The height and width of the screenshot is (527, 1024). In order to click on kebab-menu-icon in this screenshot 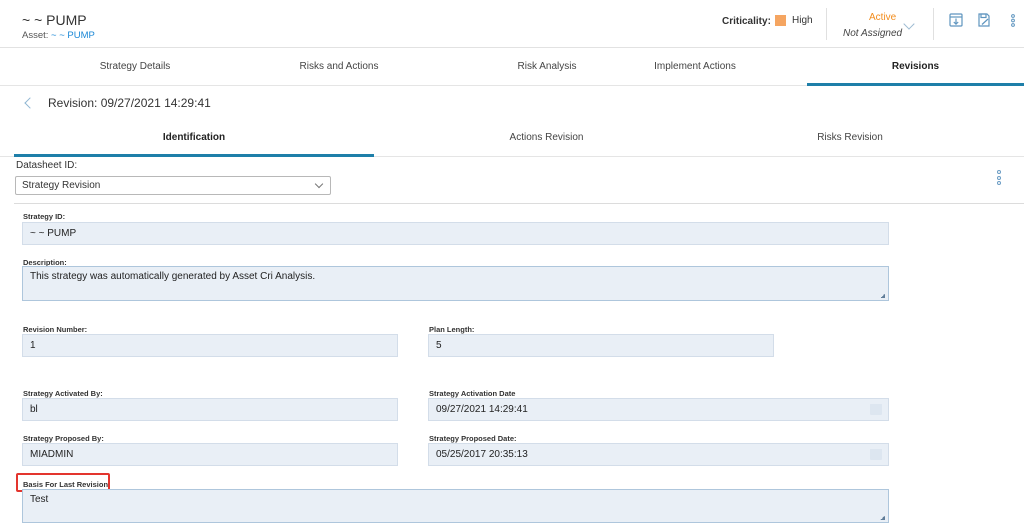, I will do `click(1010, 20)`.